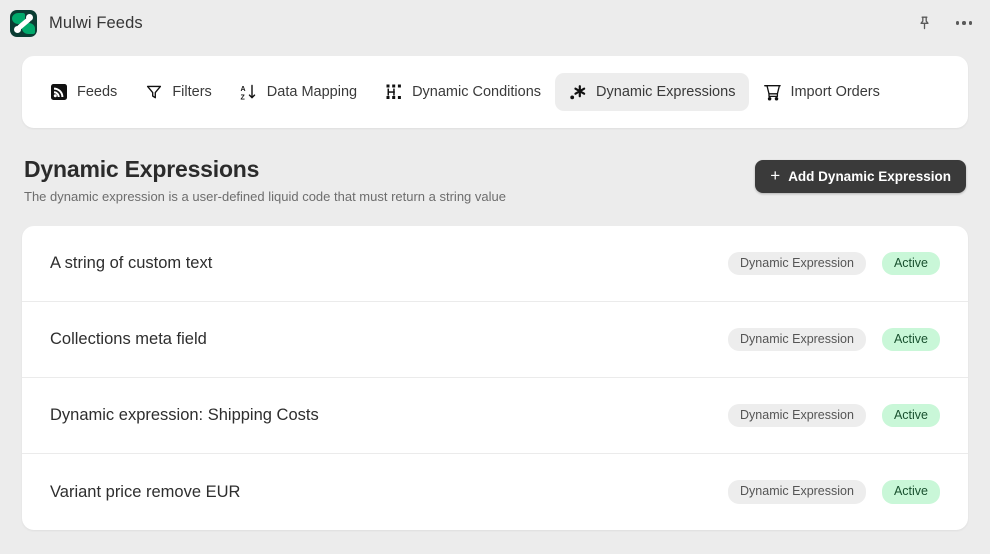  What do you see at coordinates (128, 339) in the screenshot?
I see `row-name: Collections meta field` at bounding box center [128, 339].